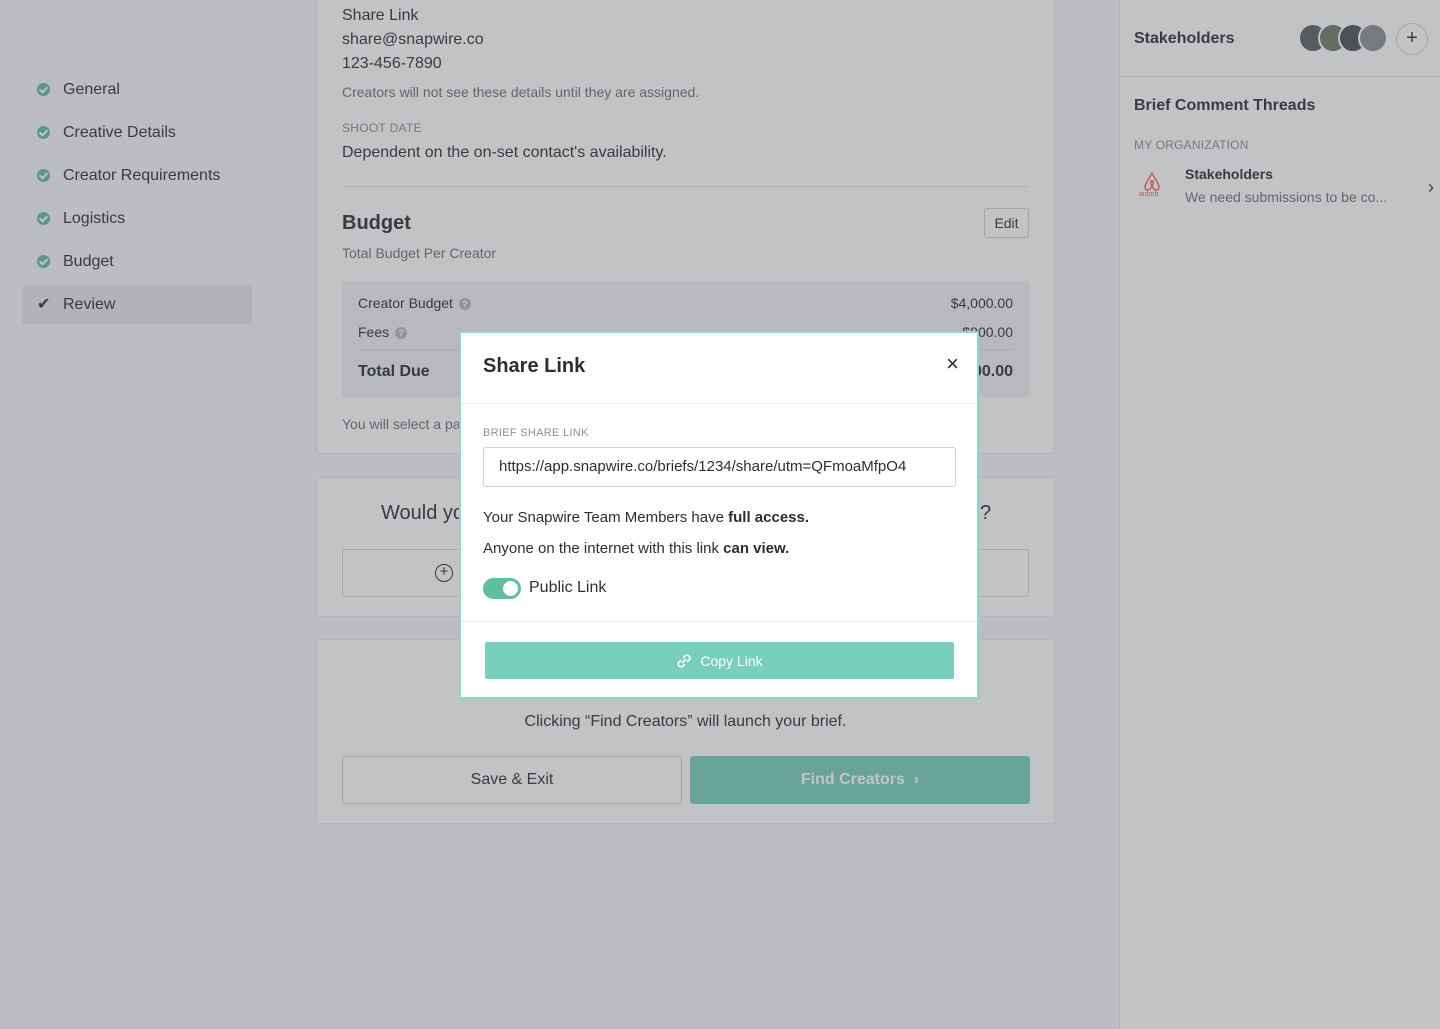 The image size is (1440, 1029). Describe the element at coordinates (952, 364) in the screenshot. I see `close-icon: ×` at that location.